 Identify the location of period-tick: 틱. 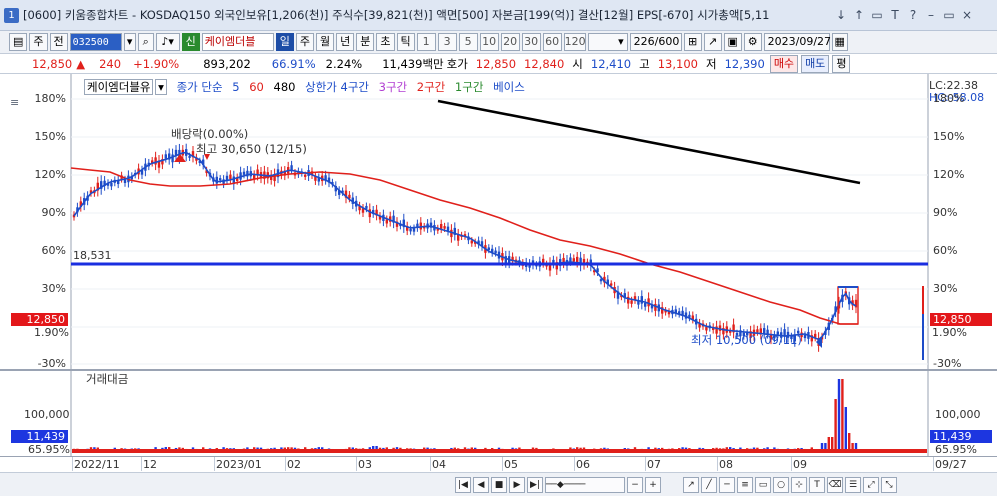
(405, 42).